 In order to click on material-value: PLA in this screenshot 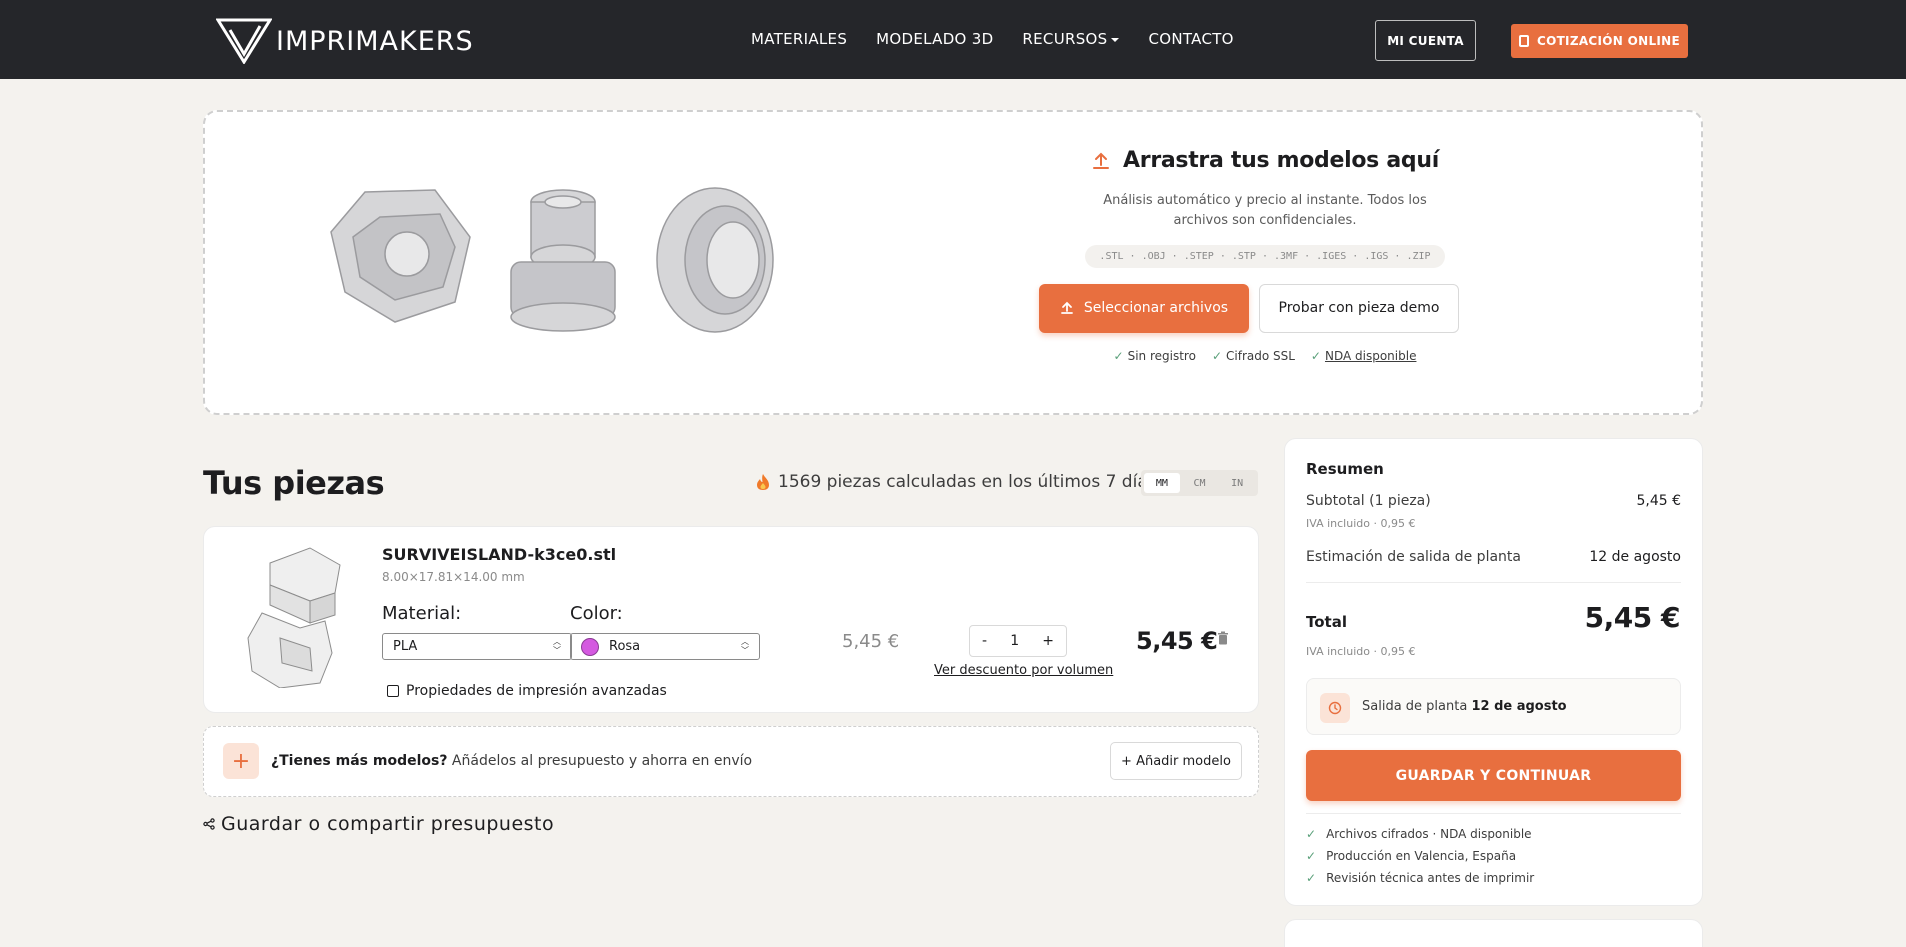, I will do `click(405, 646)`.